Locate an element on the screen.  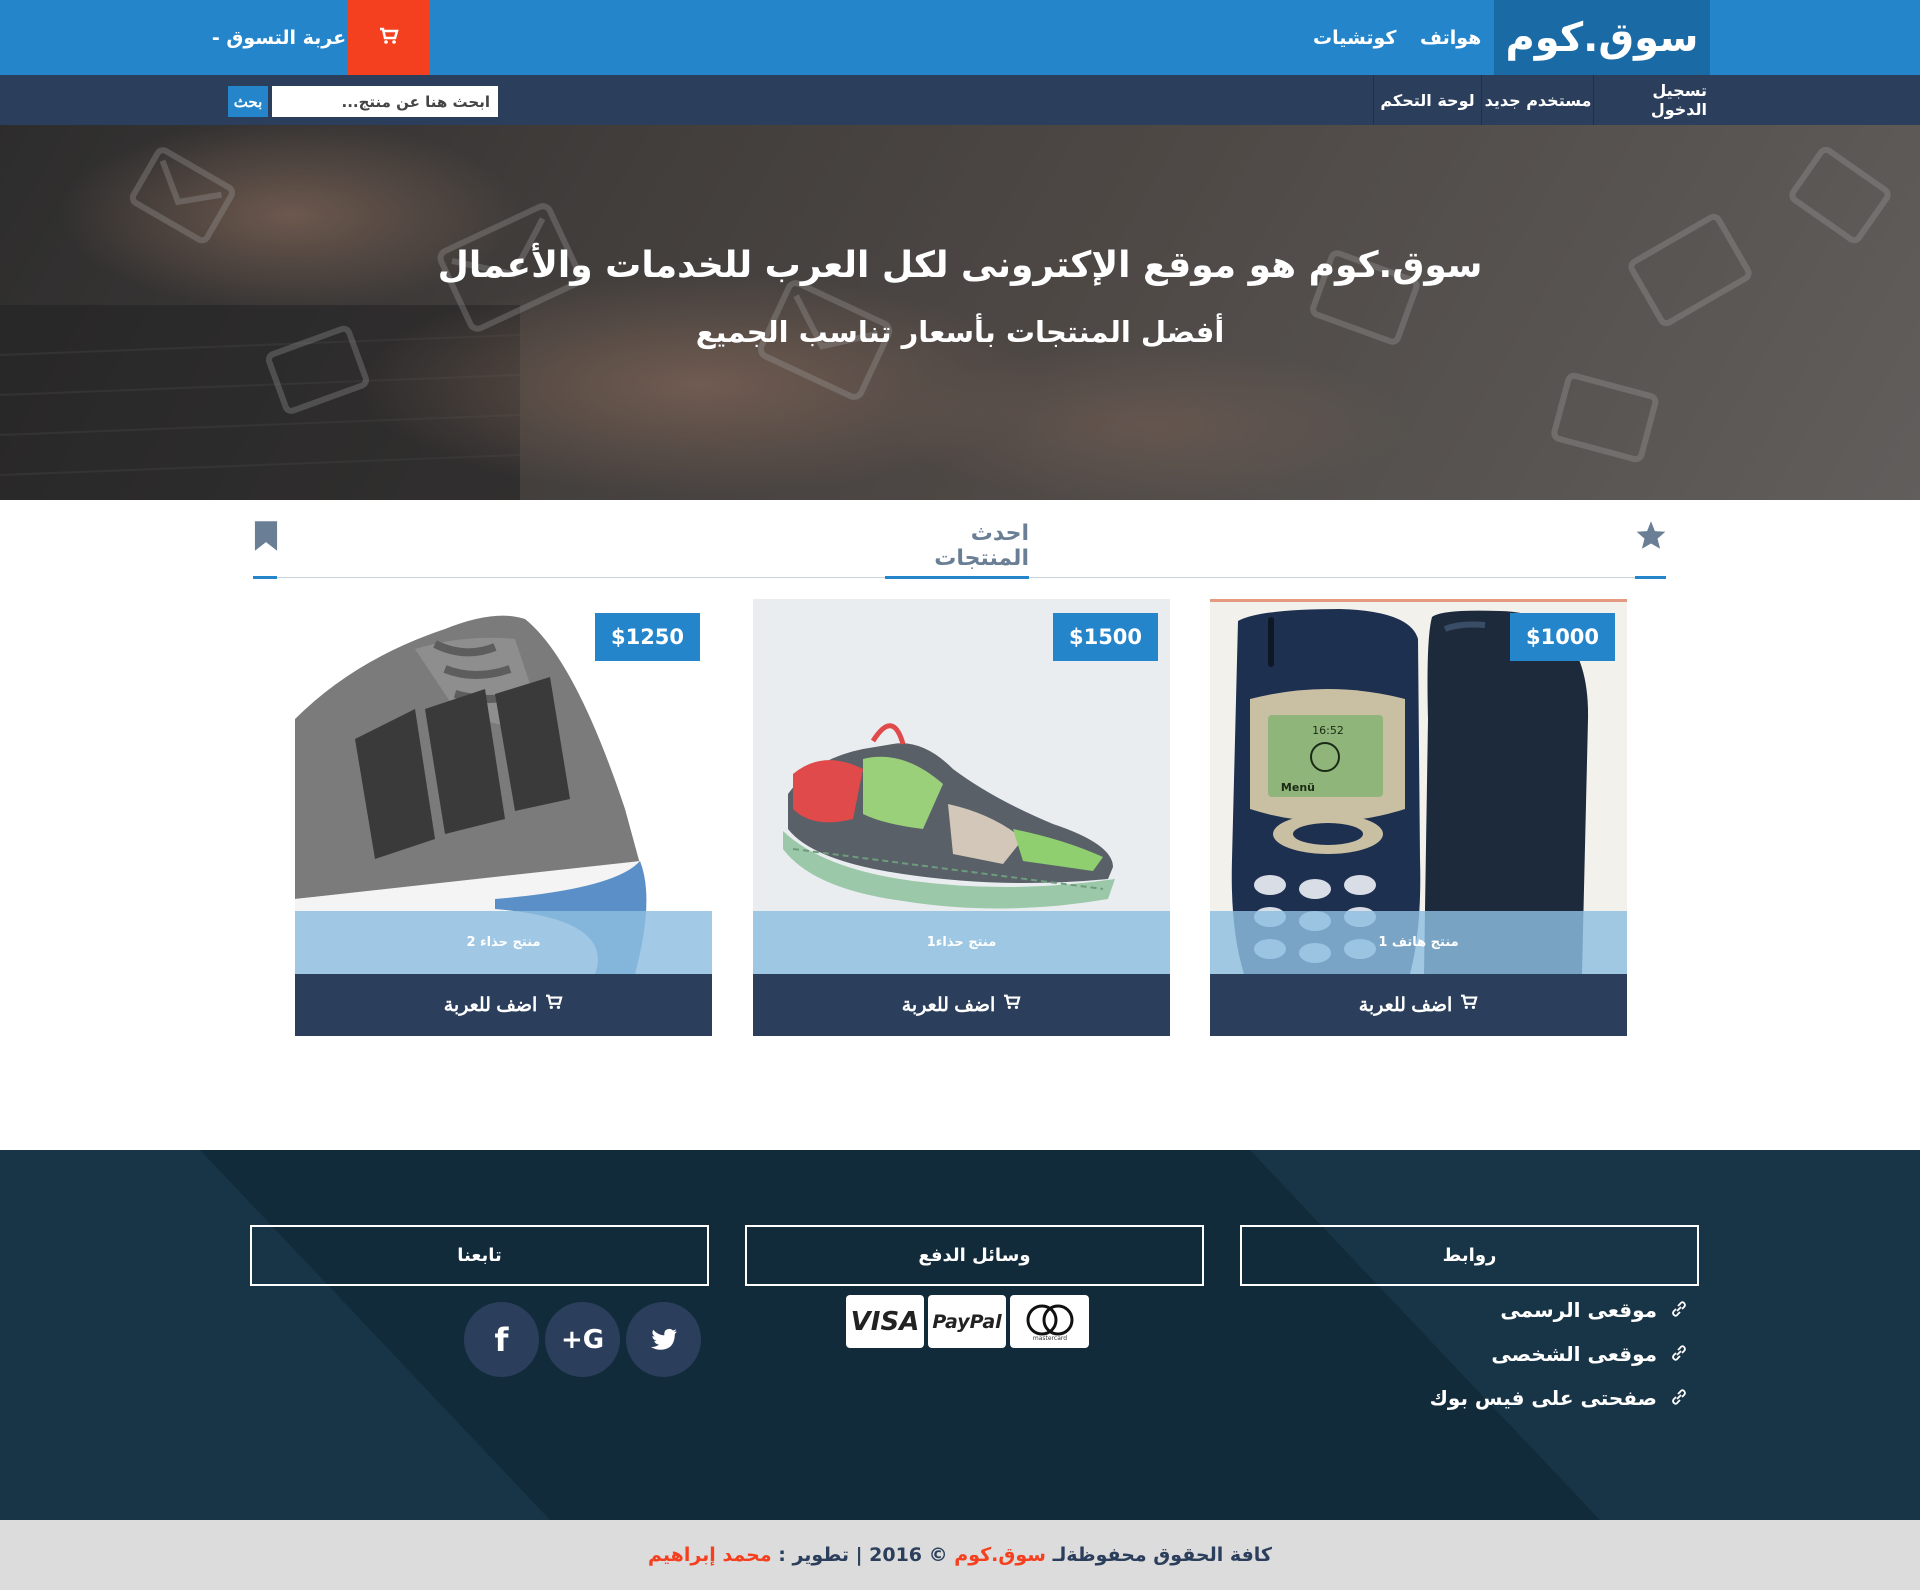
search-button: بحث is located at coordinates (248, 101).